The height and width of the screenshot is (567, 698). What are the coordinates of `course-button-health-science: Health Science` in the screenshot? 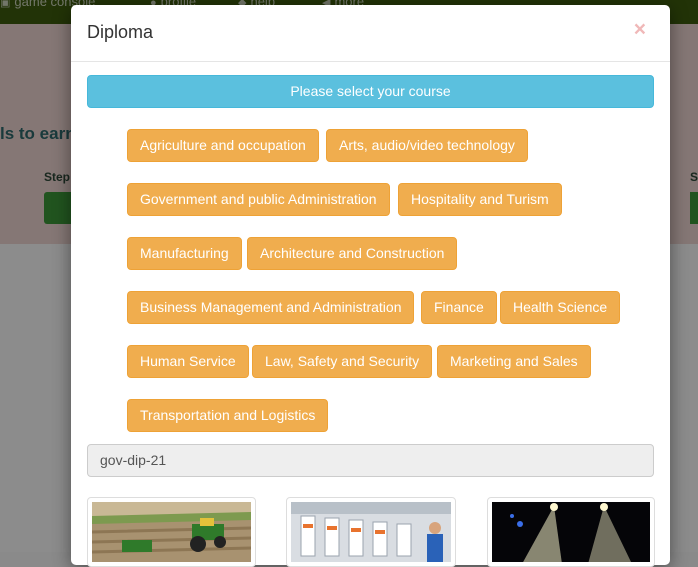 It's located at (560, 307).